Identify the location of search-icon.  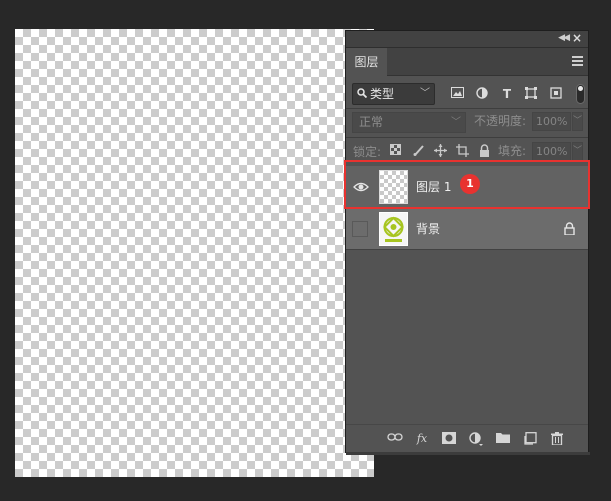
(362, 94).